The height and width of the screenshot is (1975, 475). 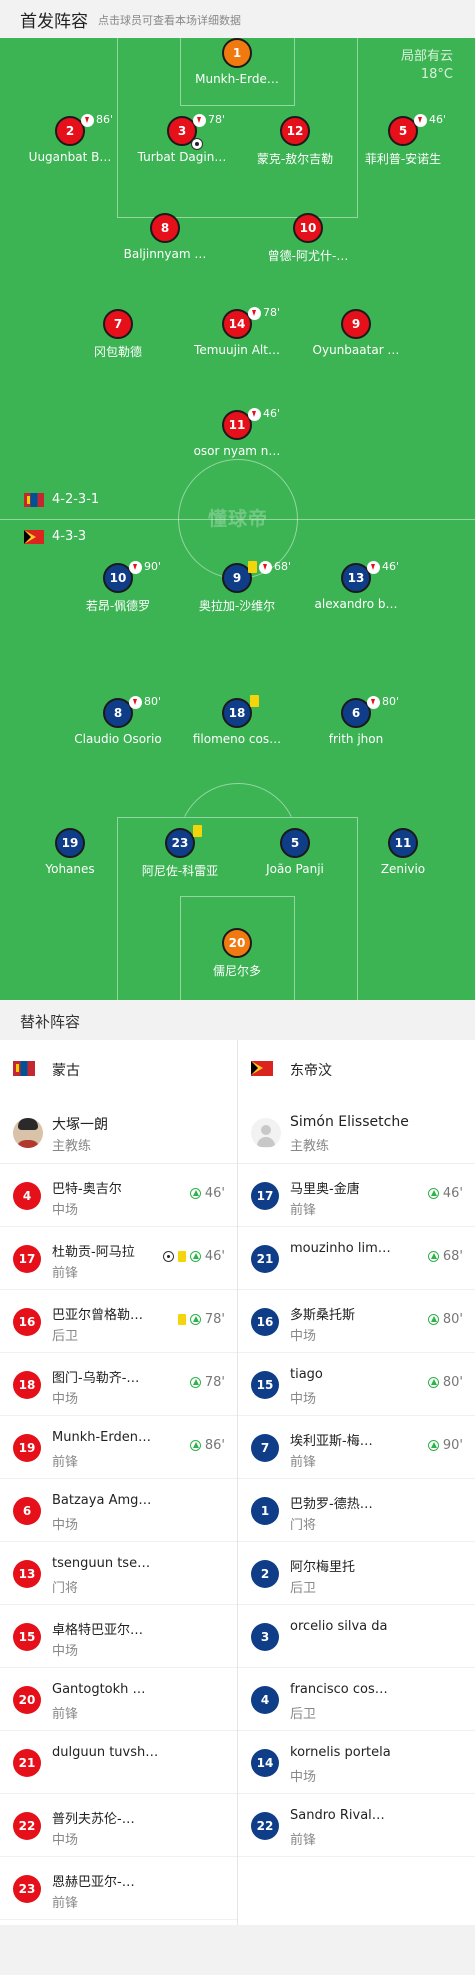 What do you see at coordinates (308, 228) in the screenshot?
I see `jersey-number: 10` at bounding box center [308, 228].